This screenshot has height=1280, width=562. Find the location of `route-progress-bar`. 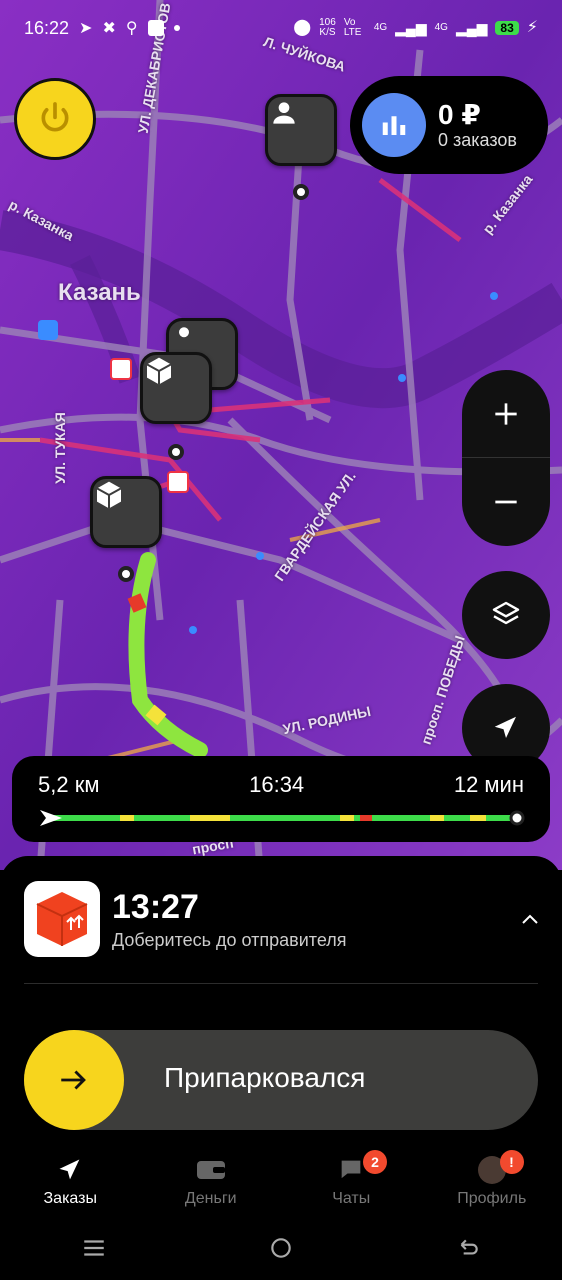

route-progress-bar is located at coordinates (282, 818).